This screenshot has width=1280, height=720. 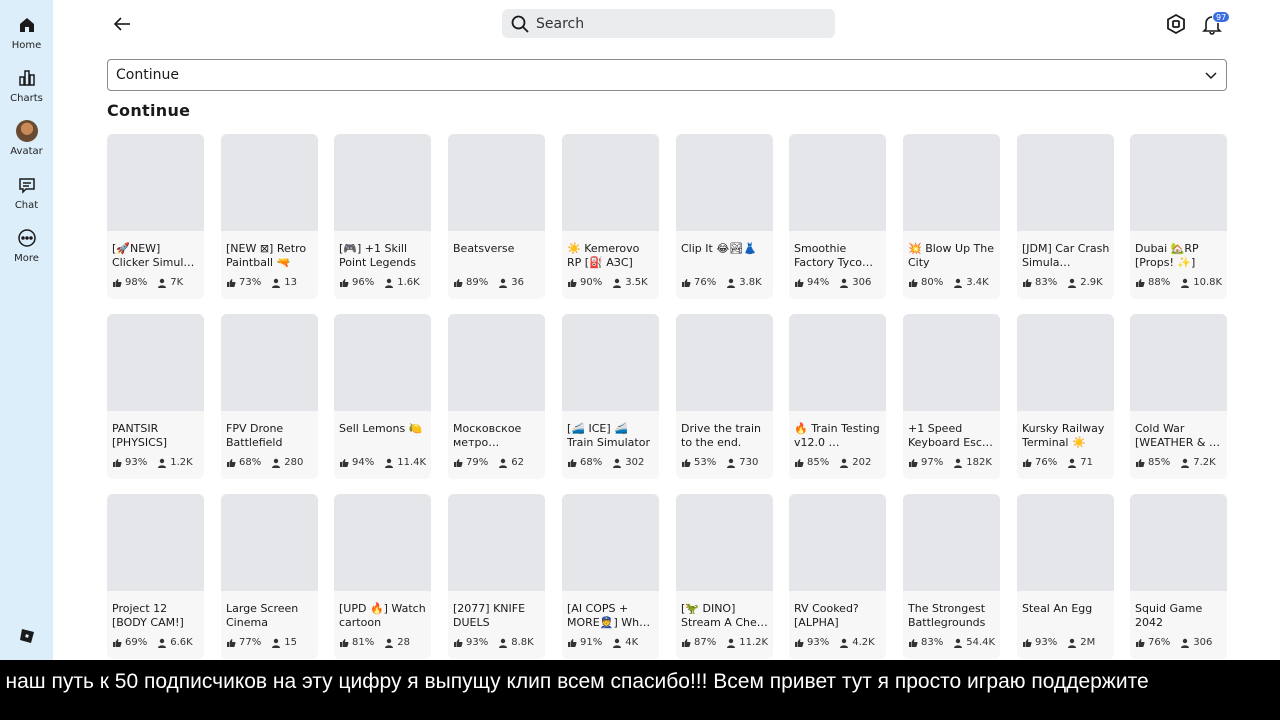 What do you see at coordinates (1178, 396) in the screenshot?
I see `game-card: Cold War [WEATHER & … 85% 7.2K` at bounding box center [1178, 396].